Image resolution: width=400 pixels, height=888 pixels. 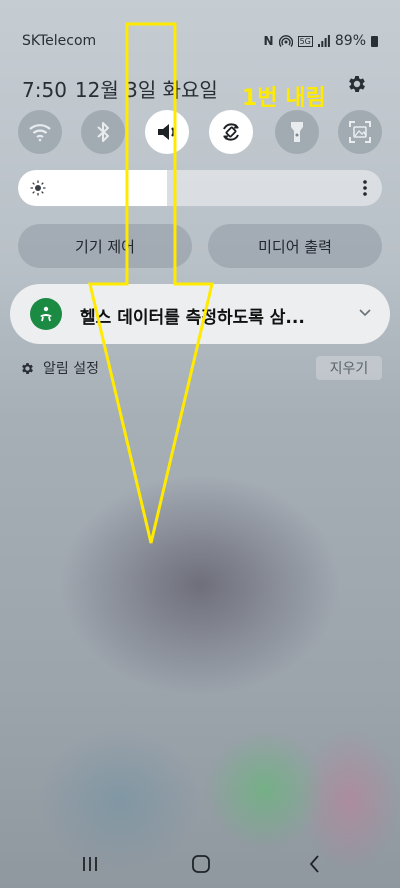 I want to click on home-icon, so click(x=201, y=864).